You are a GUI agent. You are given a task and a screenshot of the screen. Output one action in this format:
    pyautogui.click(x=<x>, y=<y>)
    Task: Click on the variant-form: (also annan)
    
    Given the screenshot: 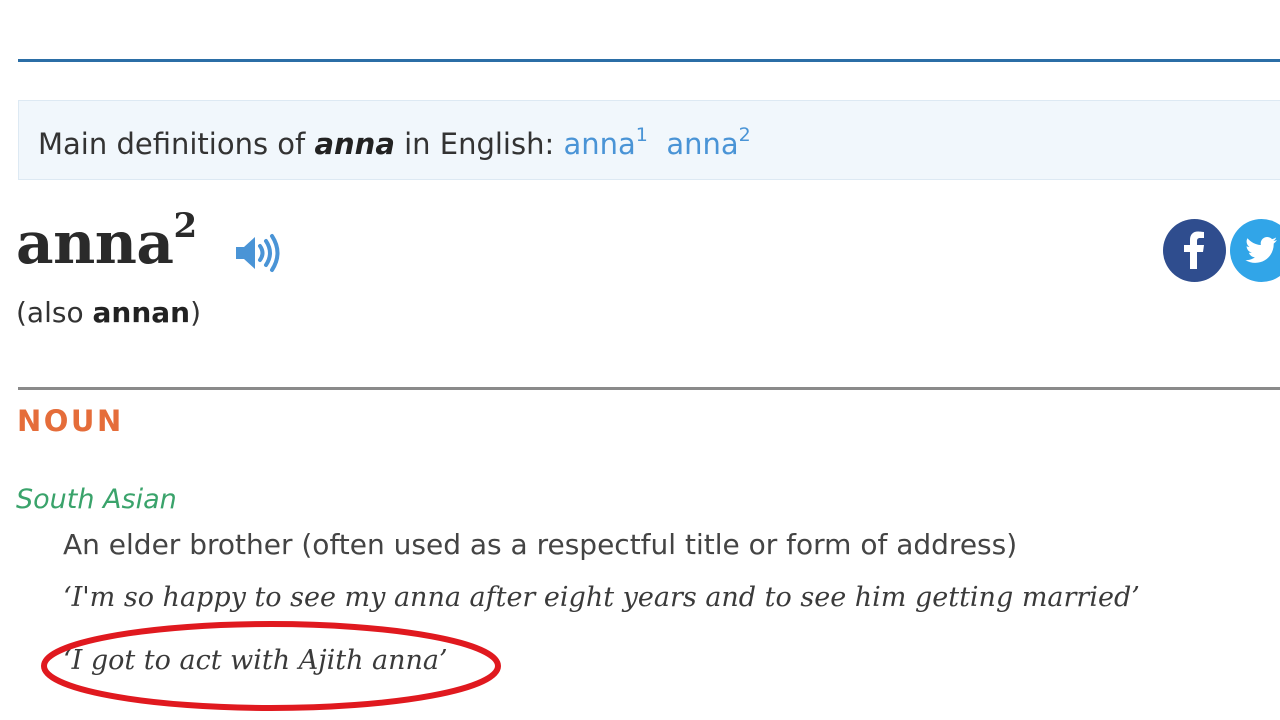 What is the action you would take?
    pyautogui.click(x=108, y=313)
    